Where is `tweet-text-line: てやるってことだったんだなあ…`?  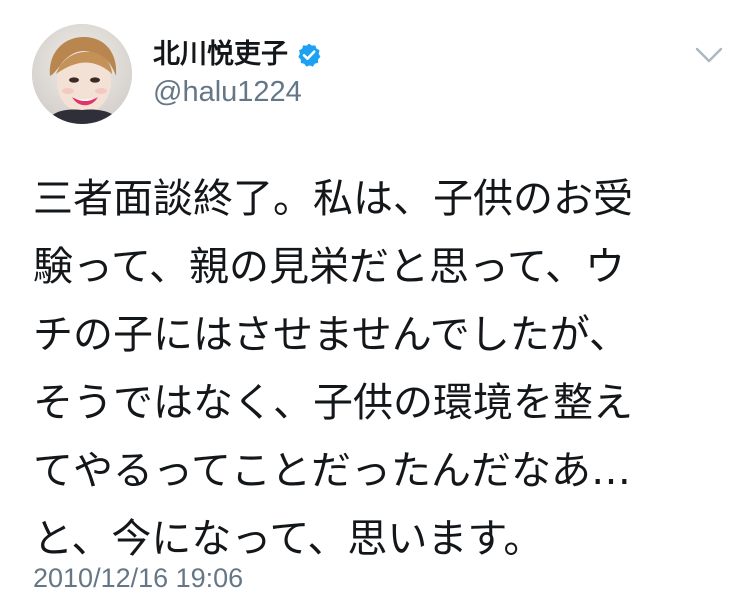 tweet-text-line: てやるってことだったんだなあ… is located at coordinates (332, 471).